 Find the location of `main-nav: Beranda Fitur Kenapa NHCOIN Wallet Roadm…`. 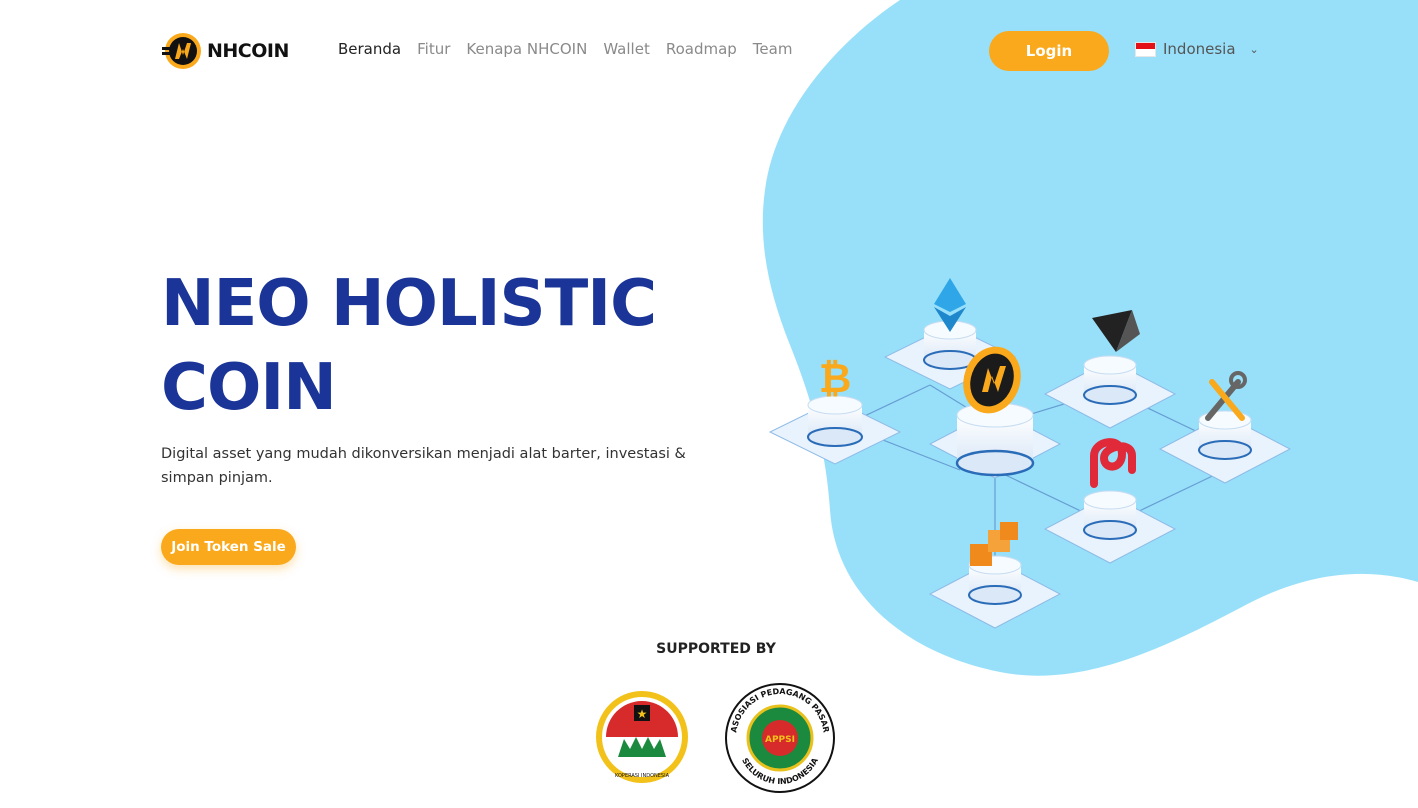

main-nav: Beranda Fitur Kenapa NHCOIN Wallet Roadm… is located at coordinates (565, 49).